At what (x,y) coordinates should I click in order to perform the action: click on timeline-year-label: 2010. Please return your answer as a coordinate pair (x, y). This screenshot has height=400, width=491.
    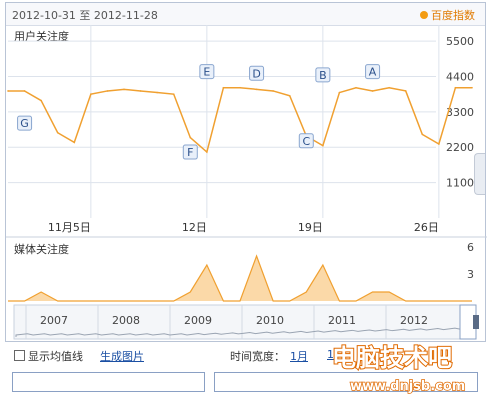
    Looking at the image, I should click on (270, 320).